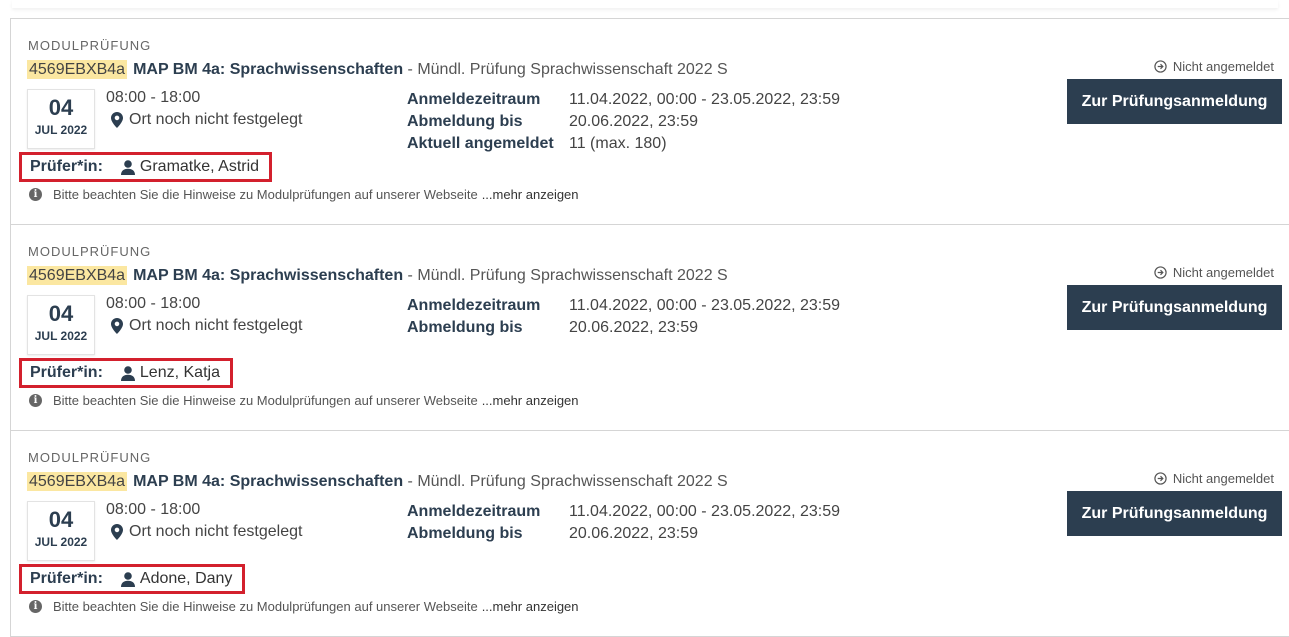 This screenshot has width=1289, height=637. Describe the element at coordinates (179, 372) in the screenshot. I see `examiner-name: Lenz, Katja` at that location.